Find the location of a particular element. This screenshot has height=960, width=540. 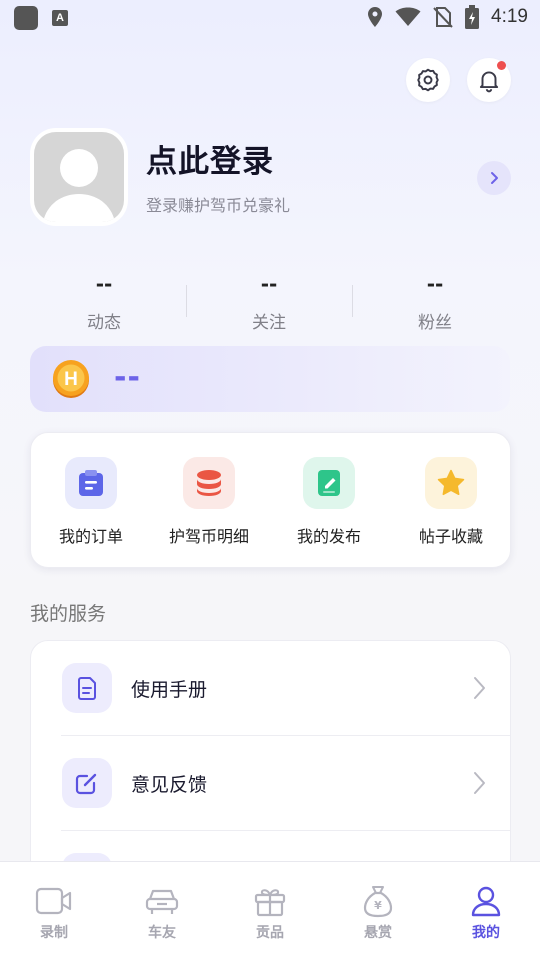

quick-action-my-orders: 我的订单 is located at coordinates (91, 502).